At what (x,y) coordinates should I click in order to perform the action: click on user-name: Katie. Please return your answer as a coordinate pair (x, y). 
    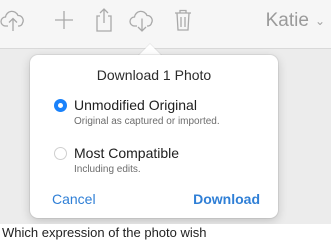
    Looking at the image, I should click on (287, 20).